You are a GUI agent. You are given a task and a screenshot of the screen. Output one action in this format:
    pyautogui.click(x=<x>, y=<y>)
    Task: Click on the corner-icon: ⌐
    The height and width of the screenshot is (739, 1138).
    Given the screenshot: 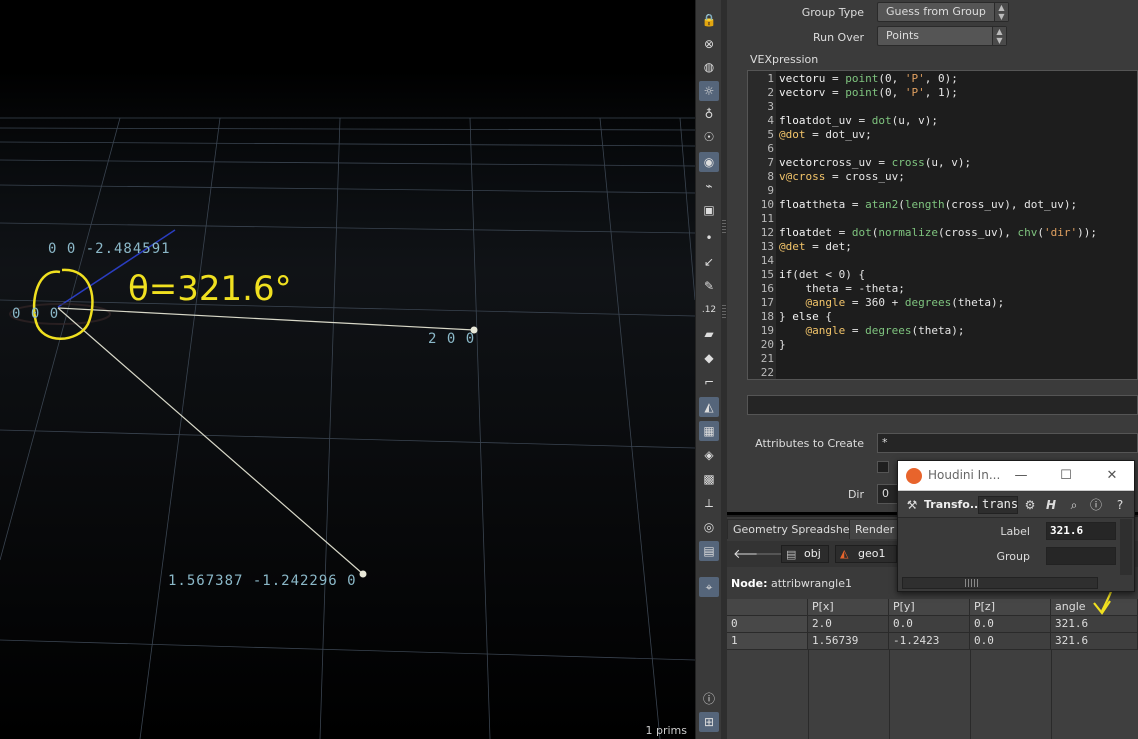 What is the action you would take?
    pyautogui.click(x=709, y=382)
    